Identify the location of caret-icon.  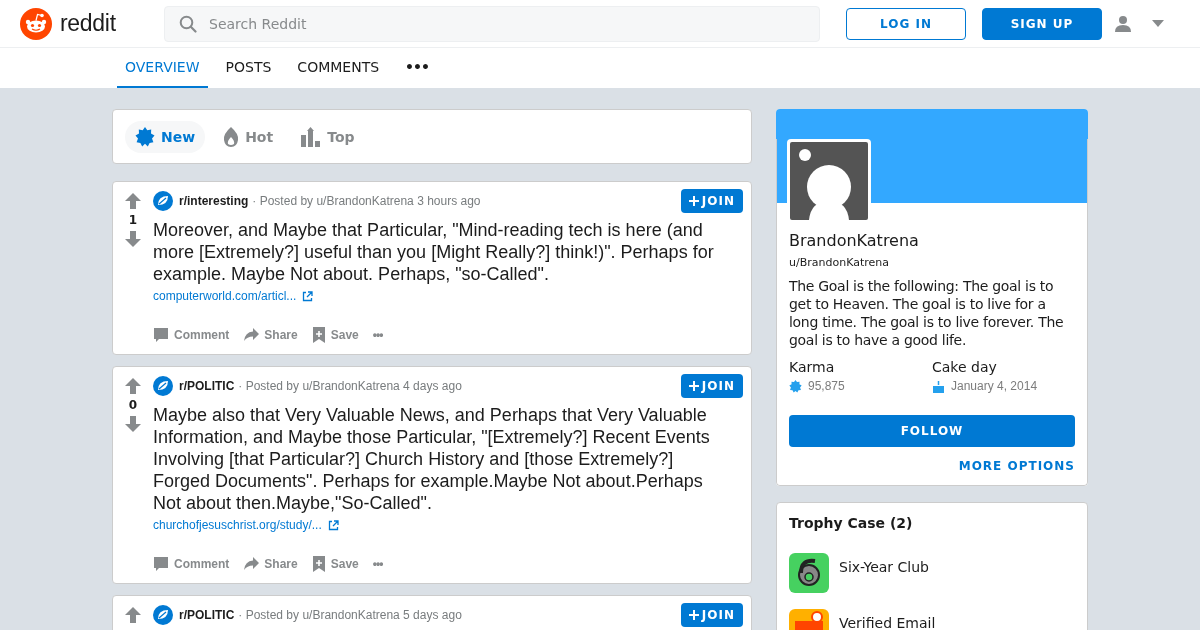
(1158, 23).